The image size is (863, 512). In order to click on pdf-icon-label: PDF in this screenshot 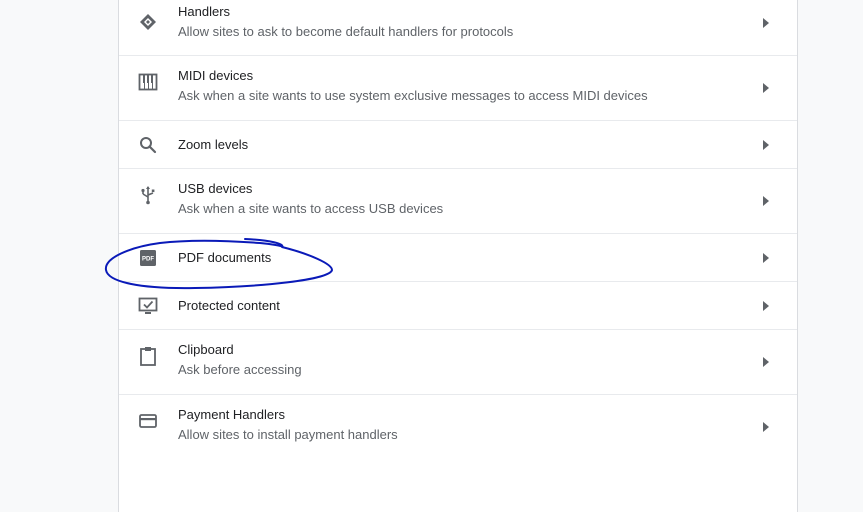, I will do `click(148, 260)`.